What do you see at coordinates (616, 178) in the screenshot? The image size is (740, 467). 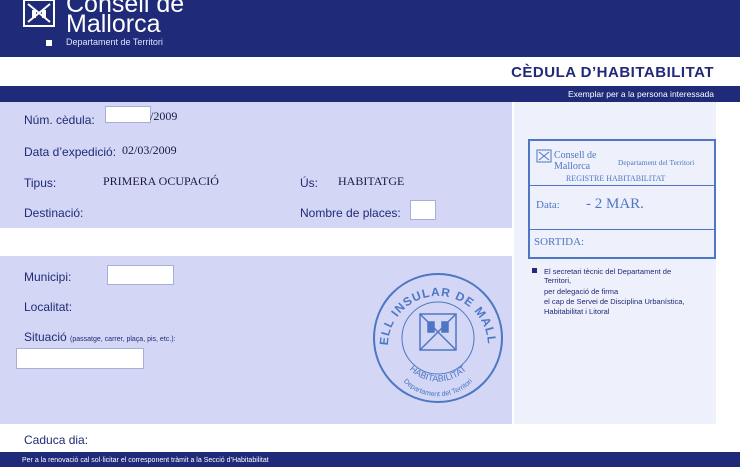 I see `stamp-registry: REGISTRE HABITABILITAT` at bounding box center [616, 178].